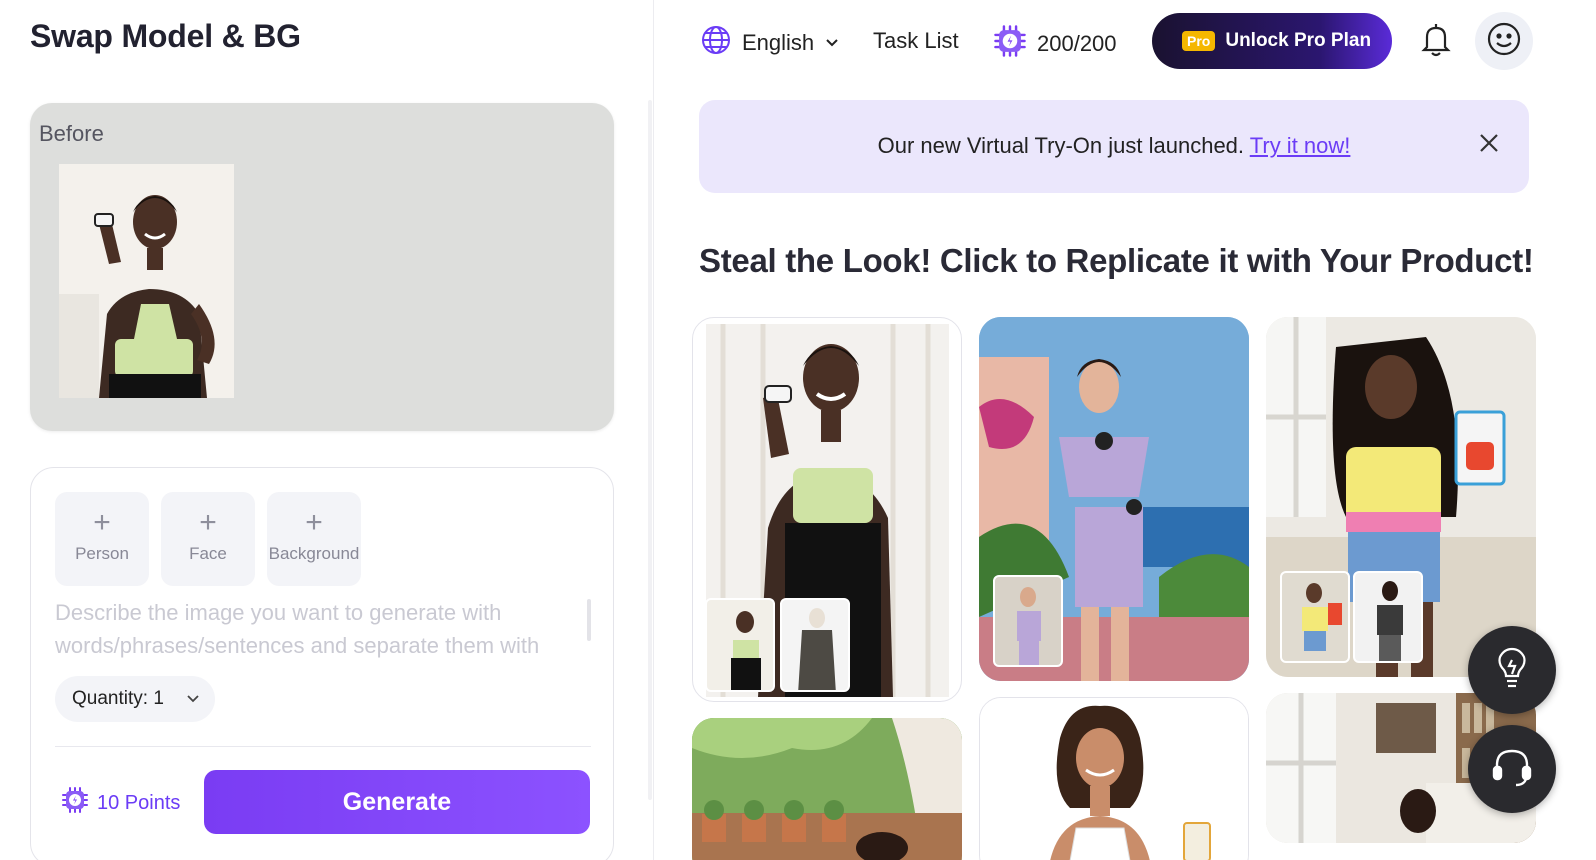 The width and height of the screenshot is (1596, 860). What do you see at coordinates (314, 553) in the screenshot?
I see `slot-label-background: Background` at bounding box center [314, 553].